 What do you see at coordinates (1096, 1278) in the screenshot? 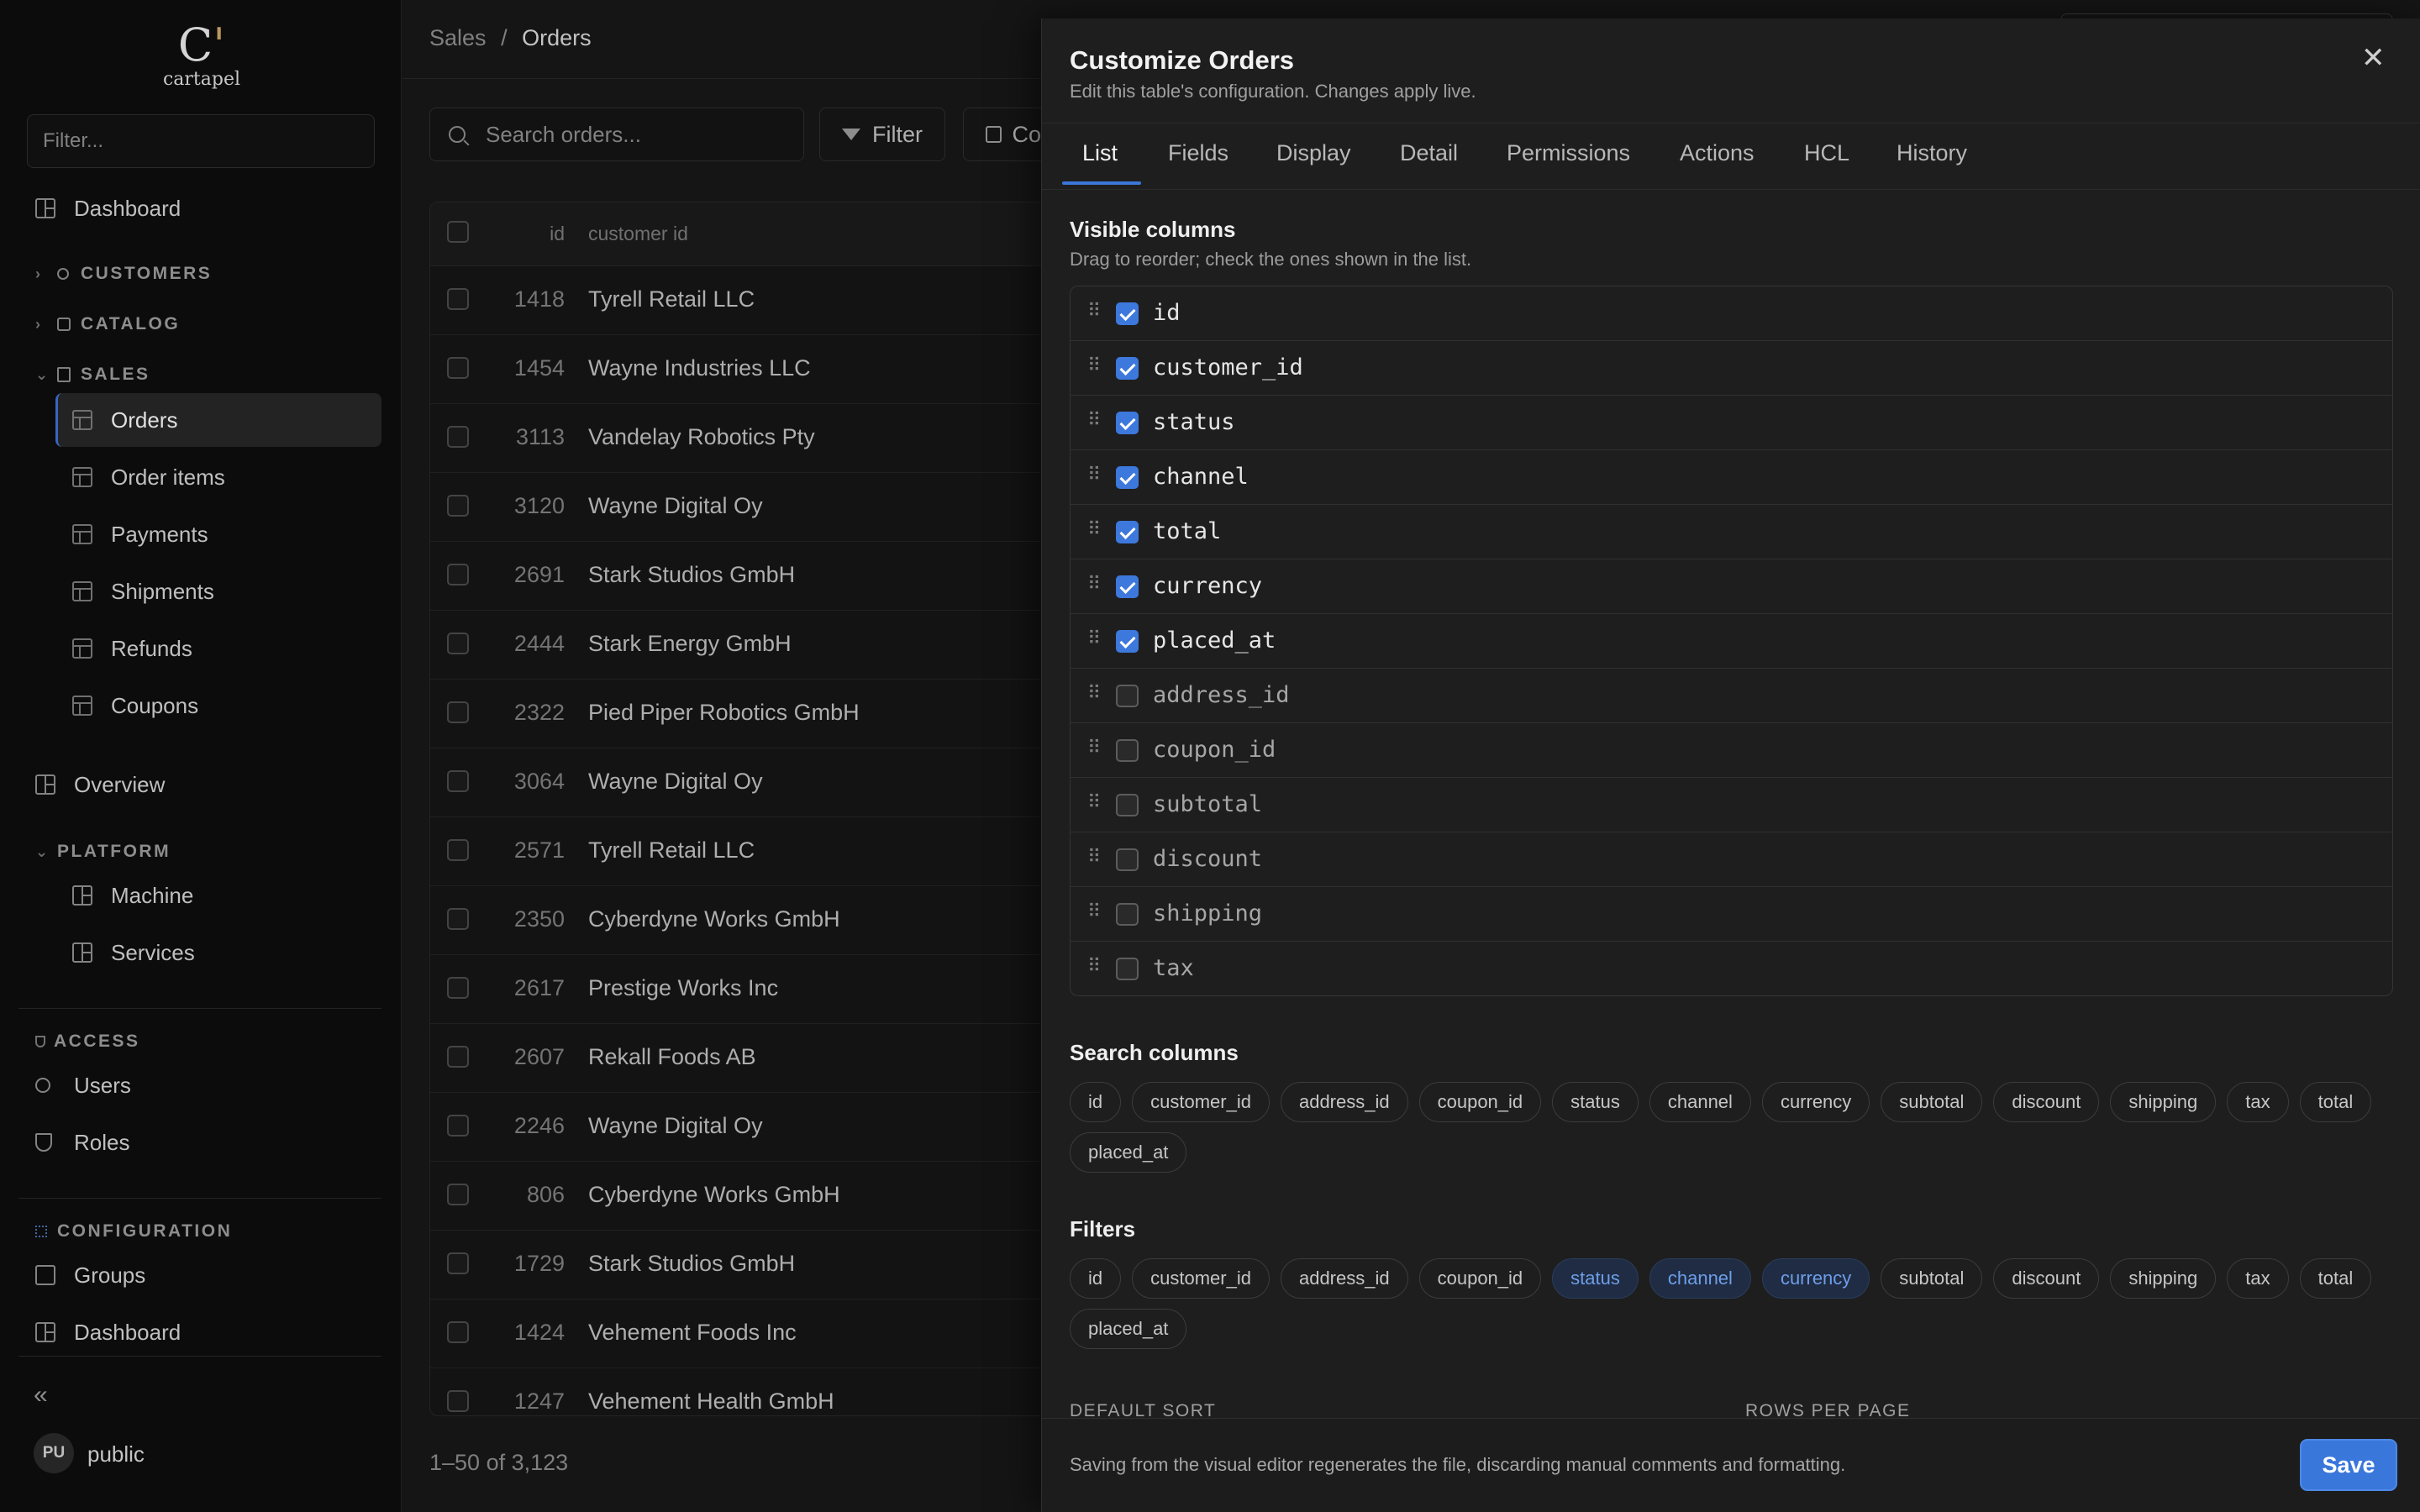
I see `filter-chip: id` at bounding box center [1096, 1278].